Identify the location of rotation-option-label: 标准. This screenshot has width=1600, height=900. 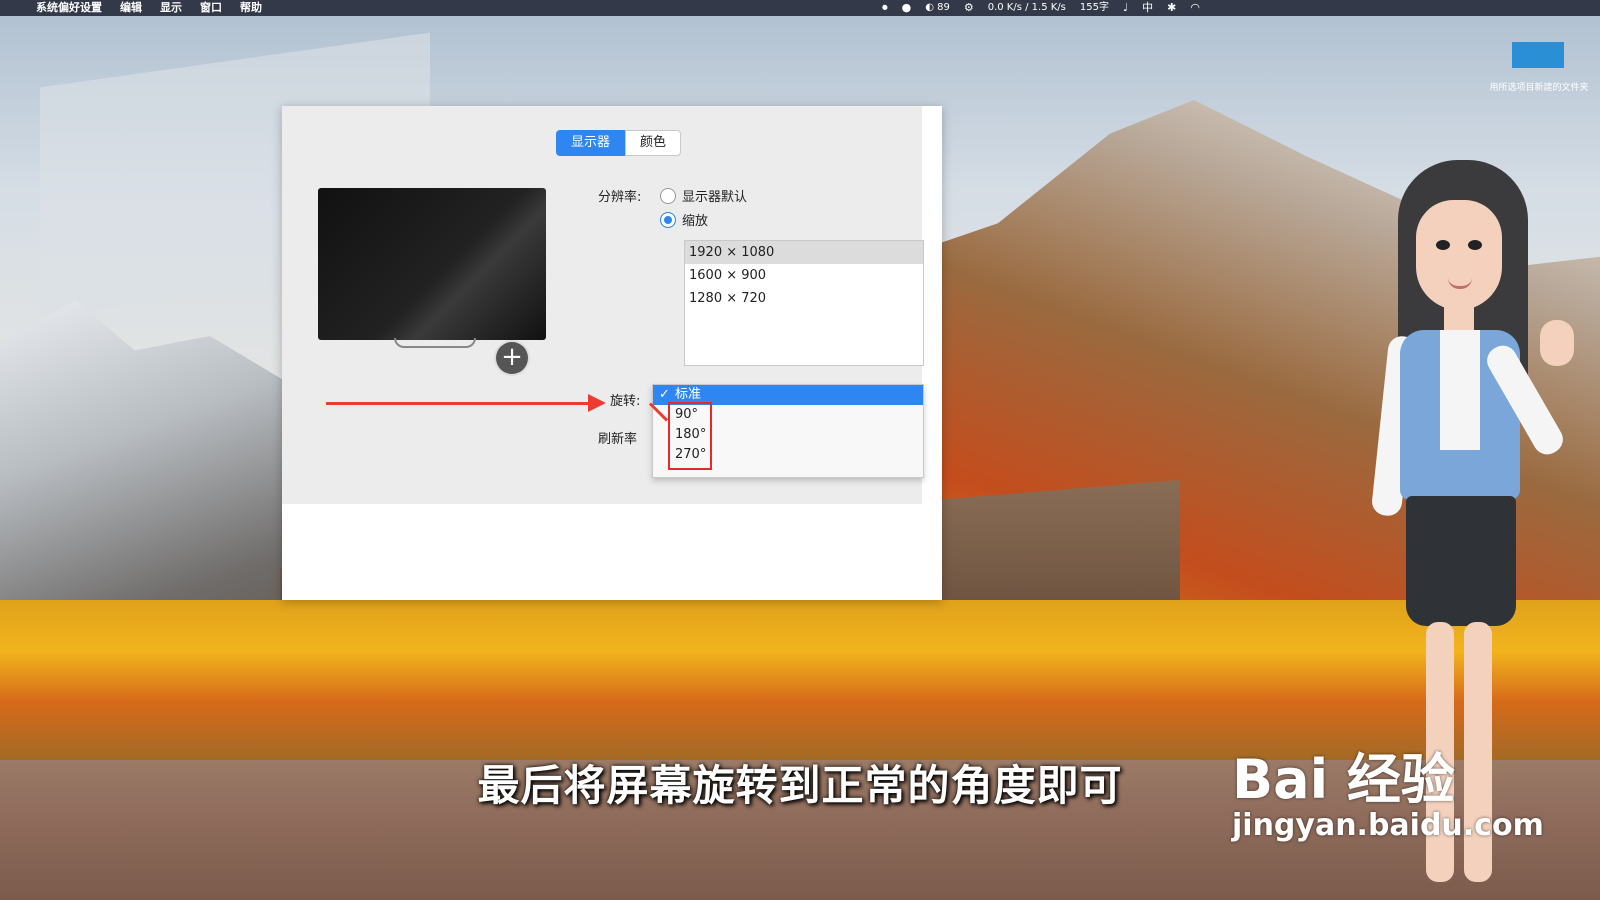
(688, 394).